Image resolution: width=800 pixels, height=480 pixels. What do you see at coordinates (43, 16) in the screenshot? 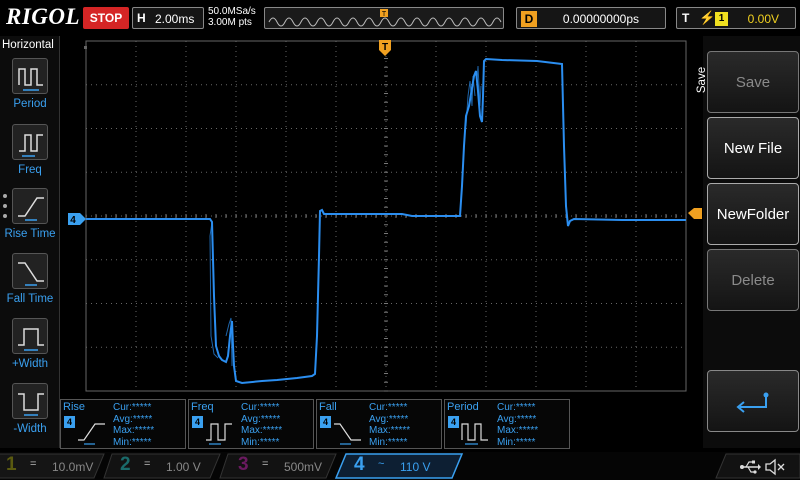
I see `brand-logo: RIGOL` at bounding box center [43, 16].